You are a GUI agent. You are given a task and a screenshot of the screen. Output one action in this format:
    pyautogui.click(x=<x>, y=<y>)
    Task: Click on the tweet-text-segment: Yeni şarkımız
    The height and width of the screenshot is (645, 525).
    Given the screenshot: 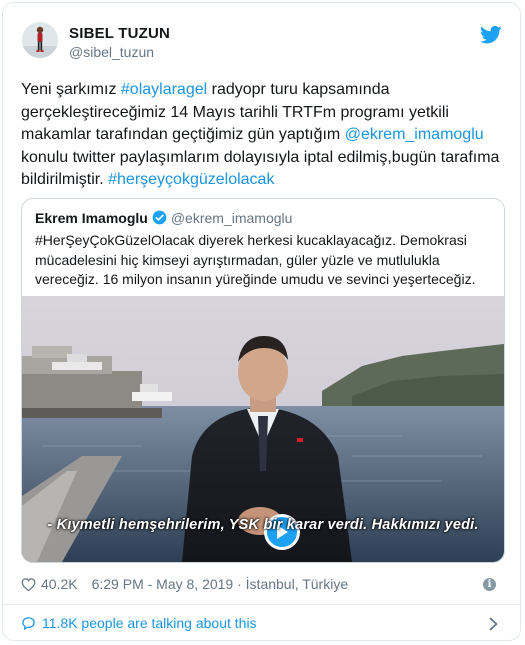 What is the action you would take?
    pyautogui.click(x=71, y=89)
    